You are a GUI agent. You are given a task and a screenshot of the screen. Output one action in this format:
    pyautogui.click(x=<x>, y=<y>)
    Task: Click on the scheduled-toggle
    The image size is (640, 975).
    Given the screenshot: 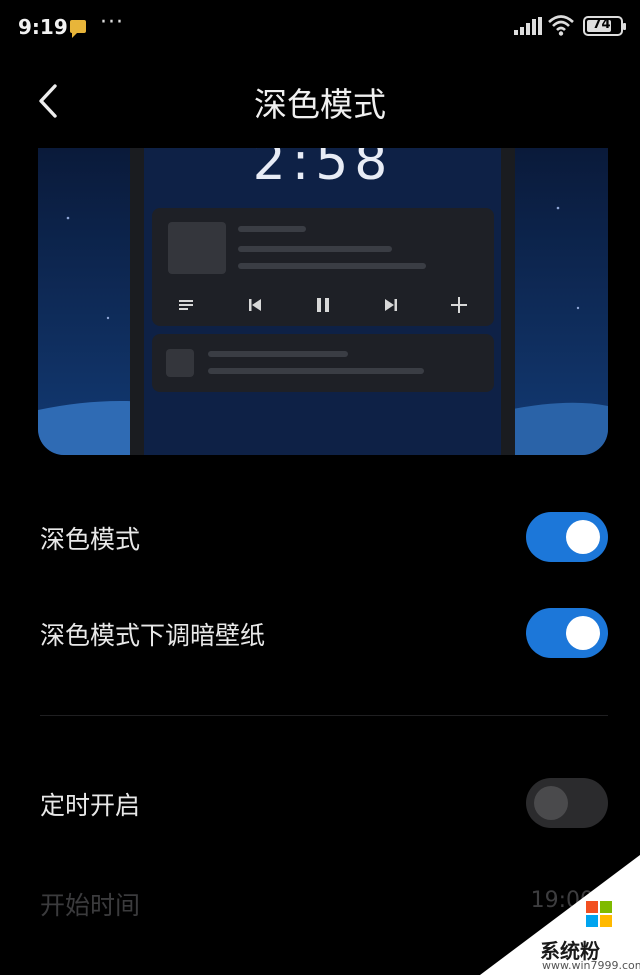 What is the action you would take?
    pyautogui.click(x=567, y=803)
    